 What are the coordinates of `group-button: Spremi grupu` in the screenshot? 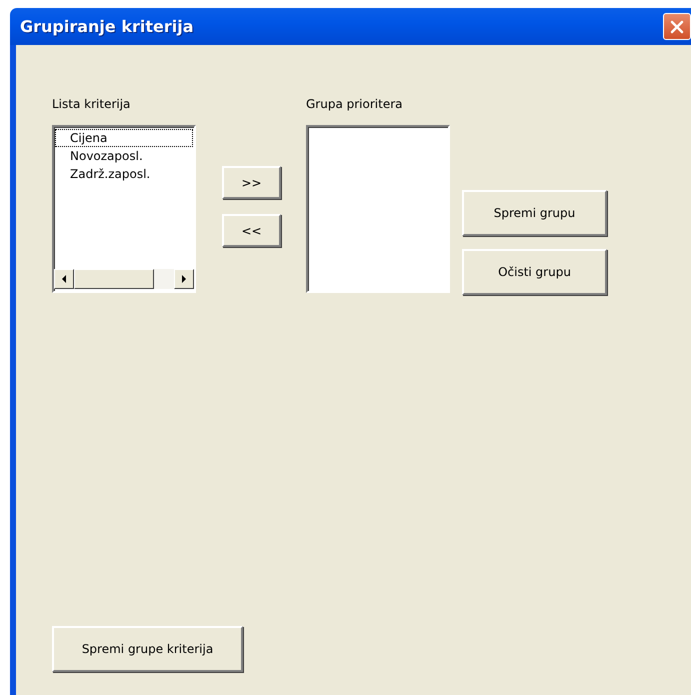 It's located at (534, 213).